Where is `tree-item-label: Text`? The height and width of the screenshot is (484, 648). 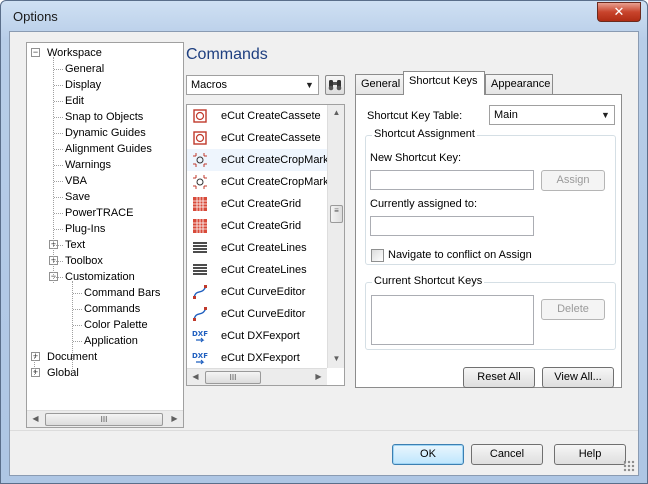
tree-item-label: Text is located at coordinates (75, 245).